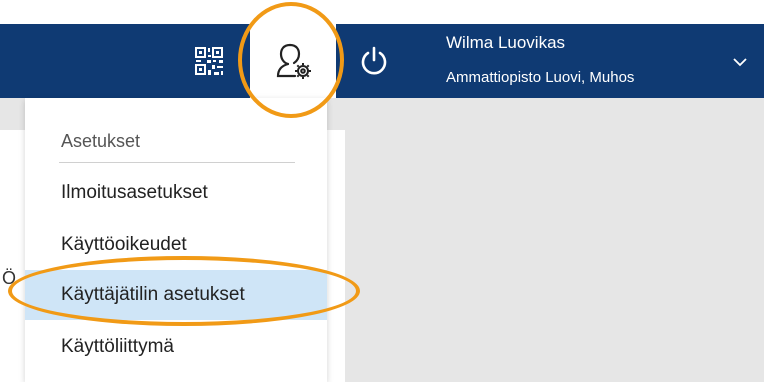 The height and width of the screenshot is (382, 764). What do you see at coordinates (134, 192) in the screenshot?
I see `menu-item-label: Ilmoitusasetukset` at bounding box center [134, 192].